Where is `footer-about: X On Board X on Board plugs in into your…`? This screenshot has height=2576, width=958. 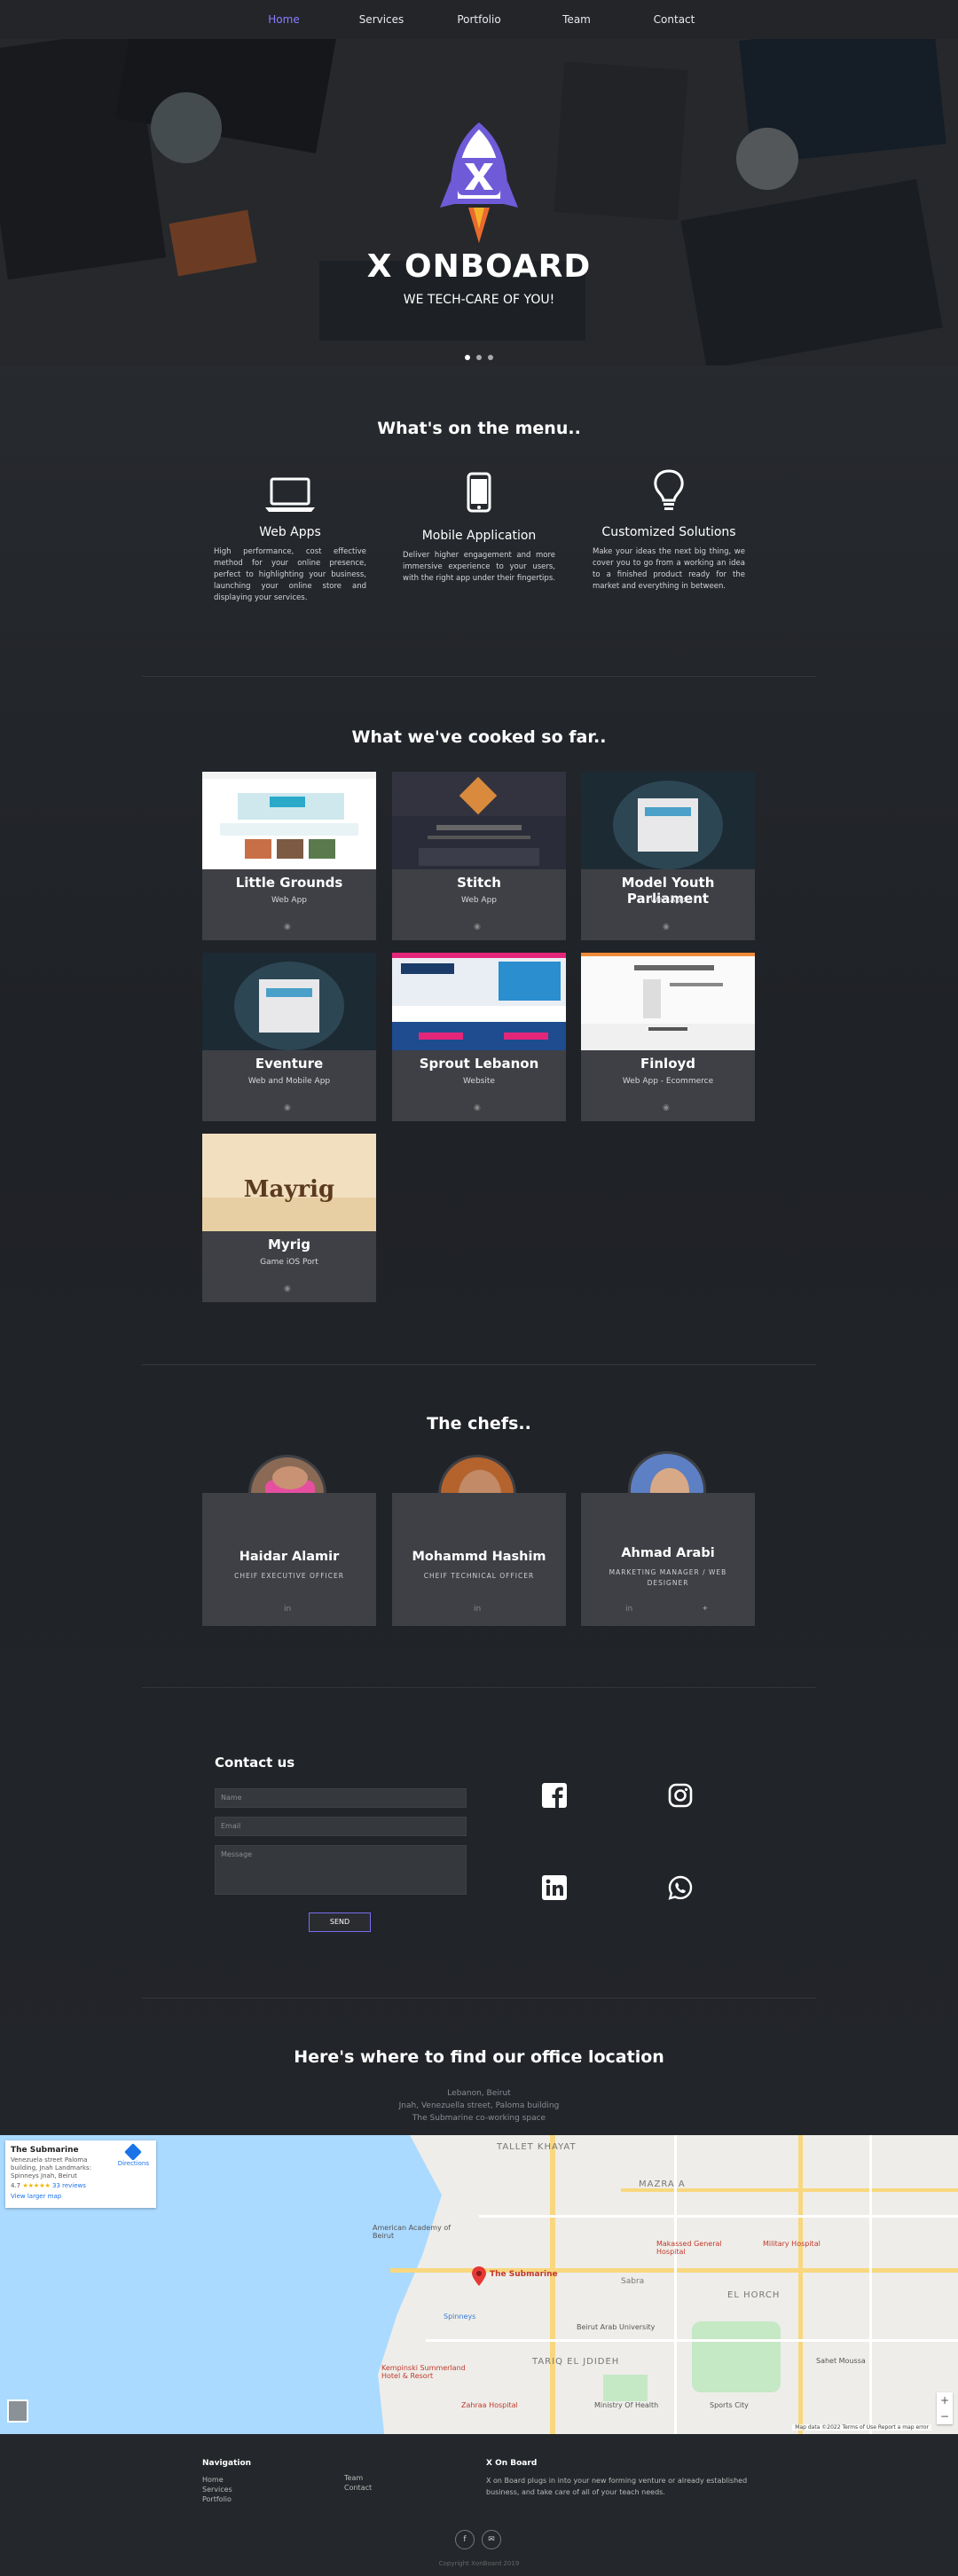
footer-about: X On Board X on Board plugs in into your… is located at coordinates (619, 2478).